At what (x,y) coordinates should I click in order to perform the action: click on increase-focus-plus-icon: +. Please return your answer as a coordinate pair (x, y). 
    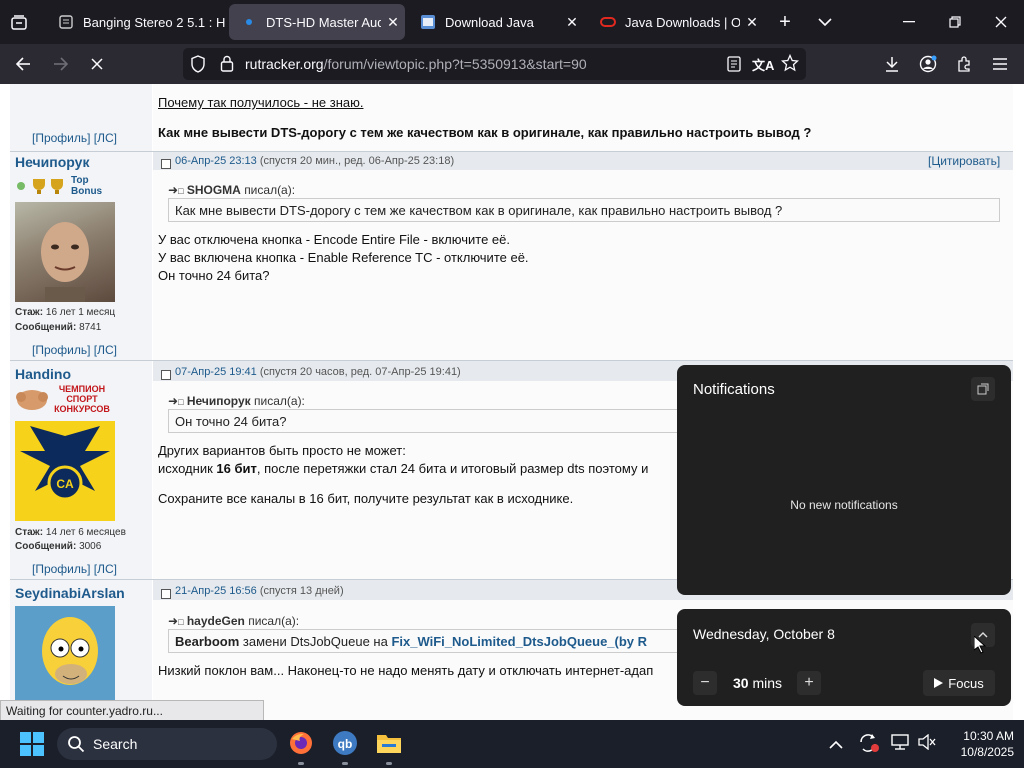
    Looking at the image, I should click on (809, 683).